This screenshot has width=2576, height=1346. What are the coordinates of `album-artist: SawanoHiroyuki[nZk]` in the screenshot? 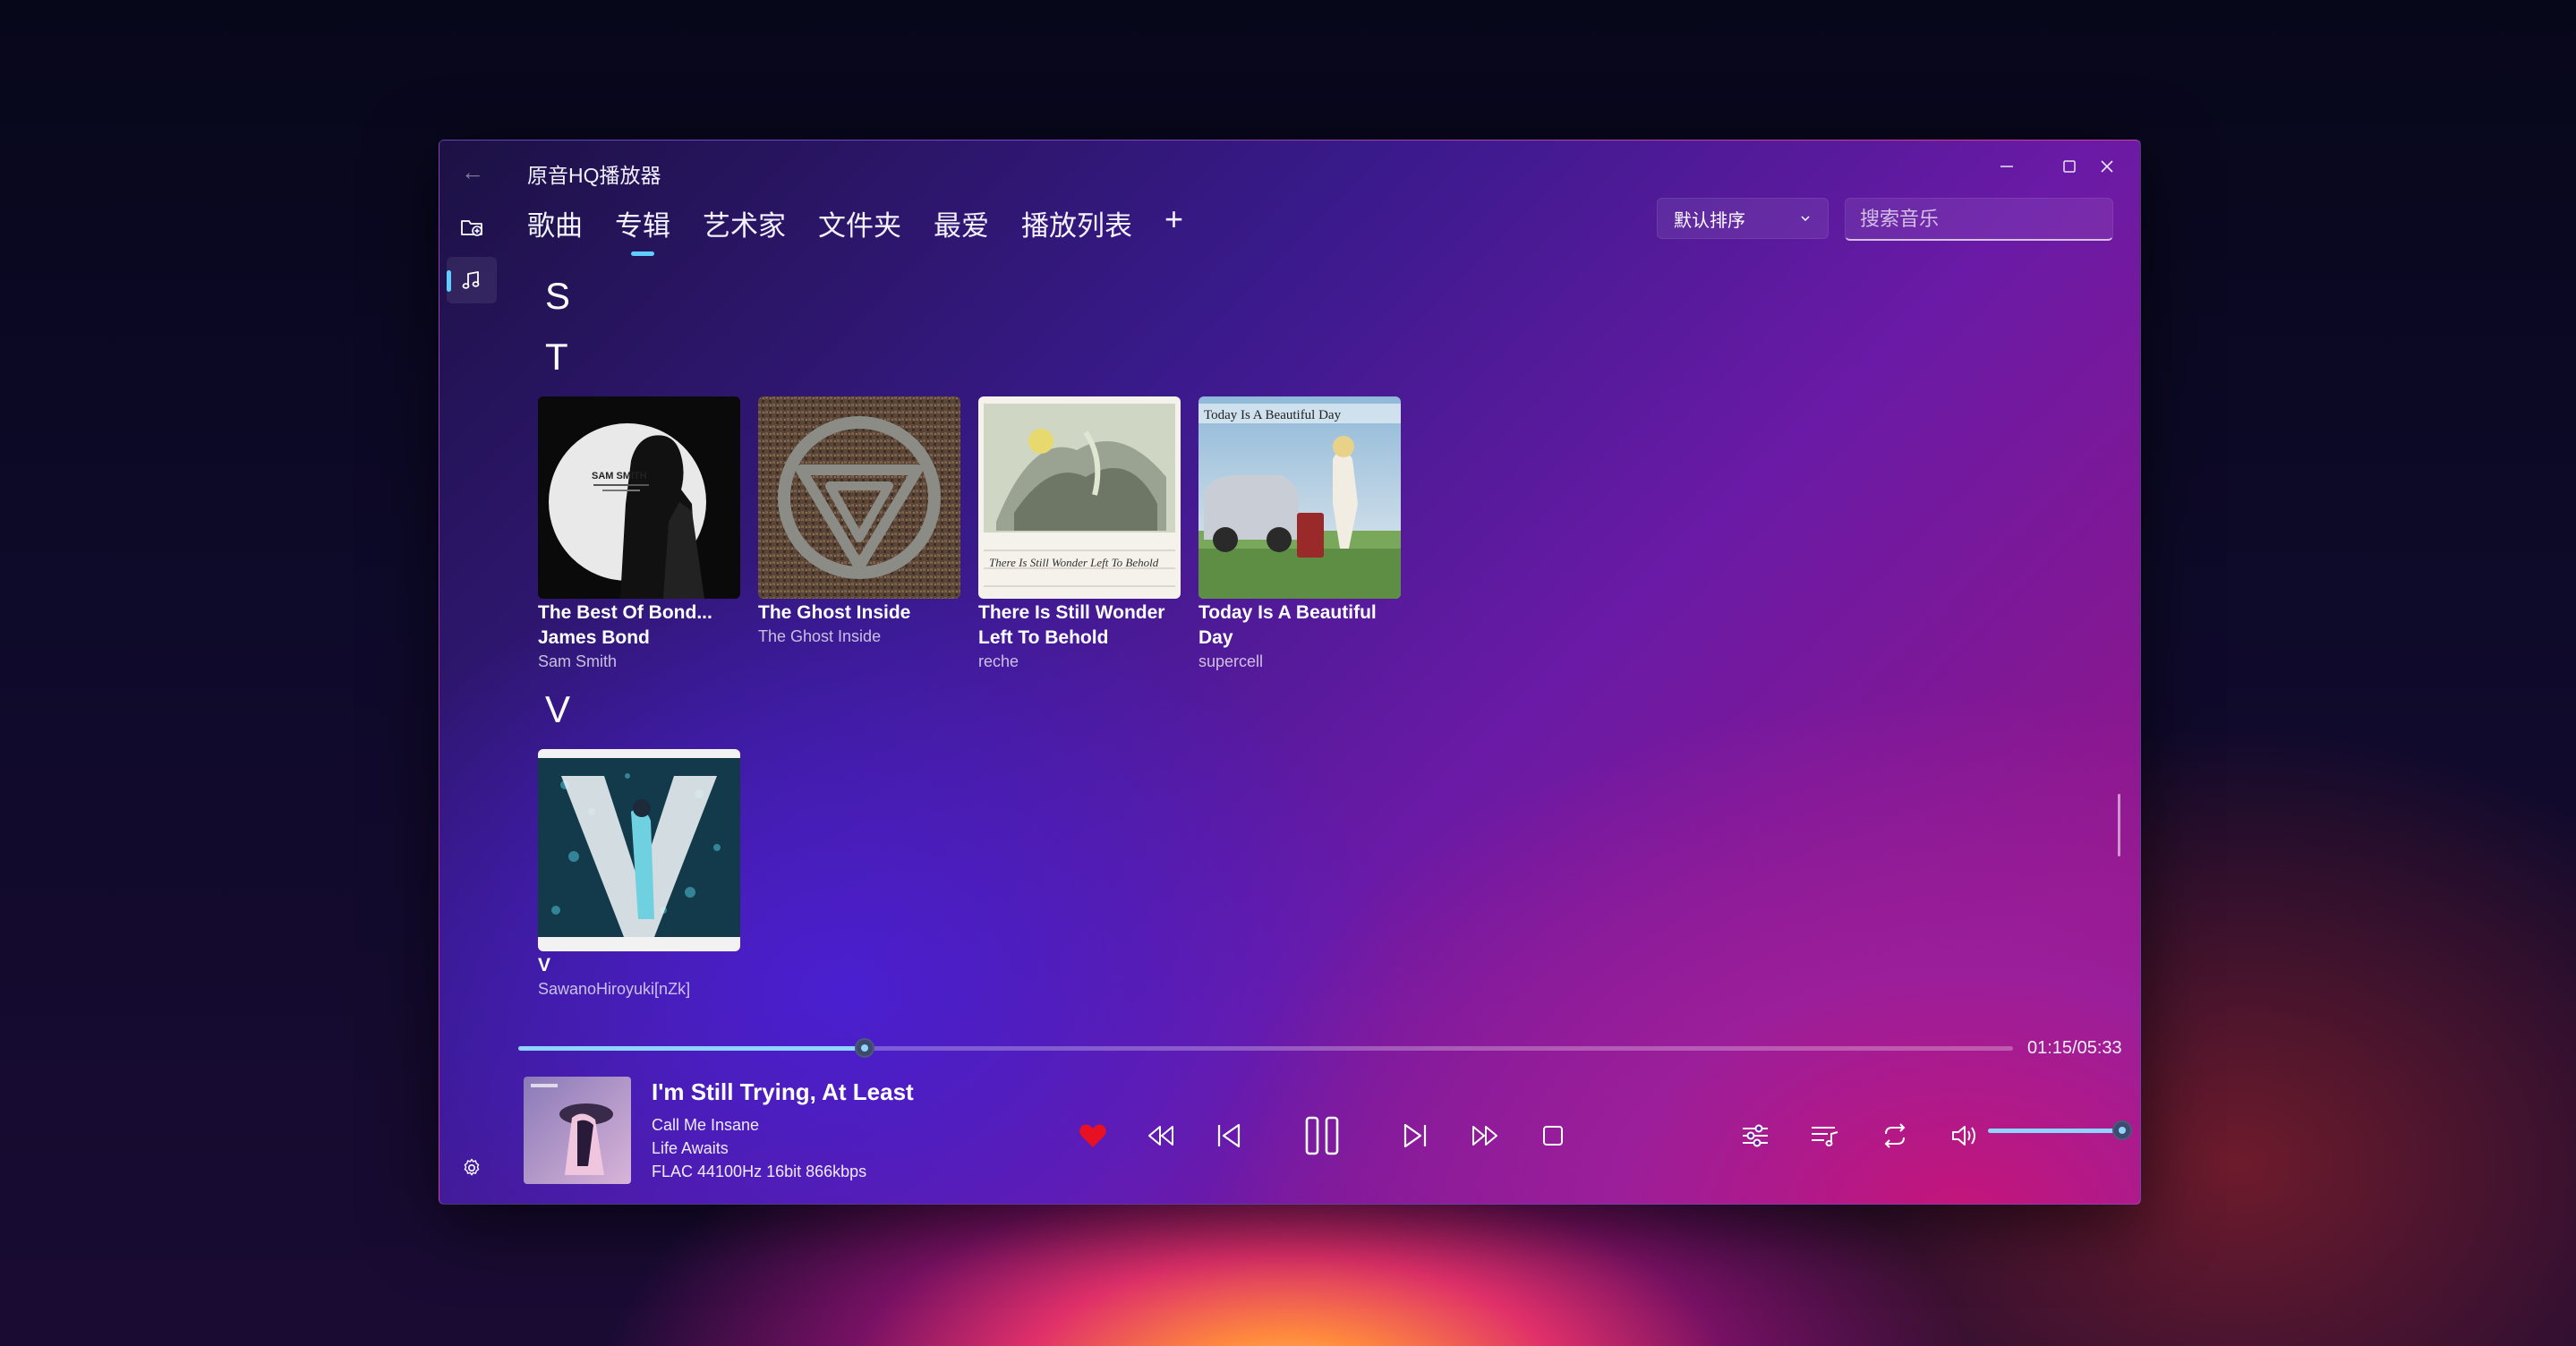 It's located at (614, 989).